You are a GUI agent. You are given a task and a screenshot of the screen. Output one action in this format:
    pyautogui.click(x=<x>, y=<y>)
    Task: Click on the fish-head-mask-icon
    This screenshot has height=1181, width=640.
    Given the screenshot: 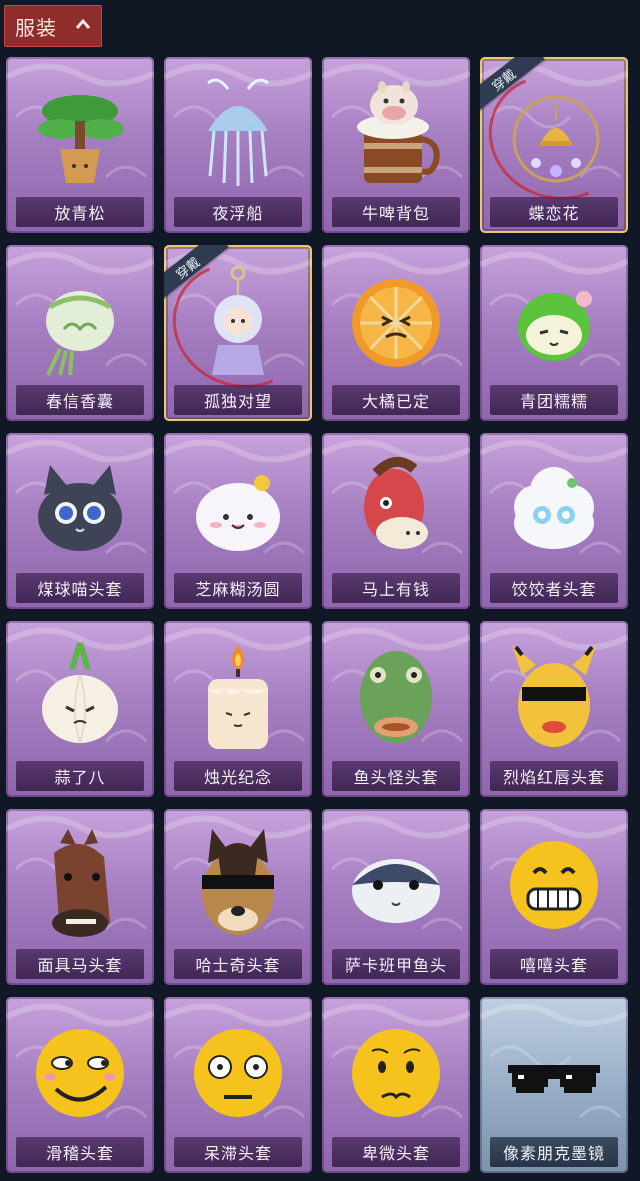 What is the action you would take?
    pyautogui.click(x=396, y=697)
    